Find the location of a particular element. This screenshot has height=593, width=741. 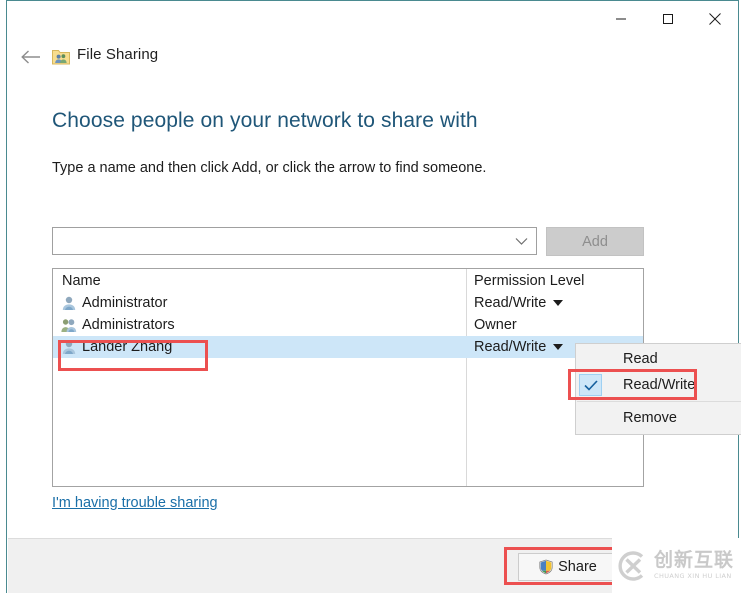

name-combobox is located at coordinates (294, 241).